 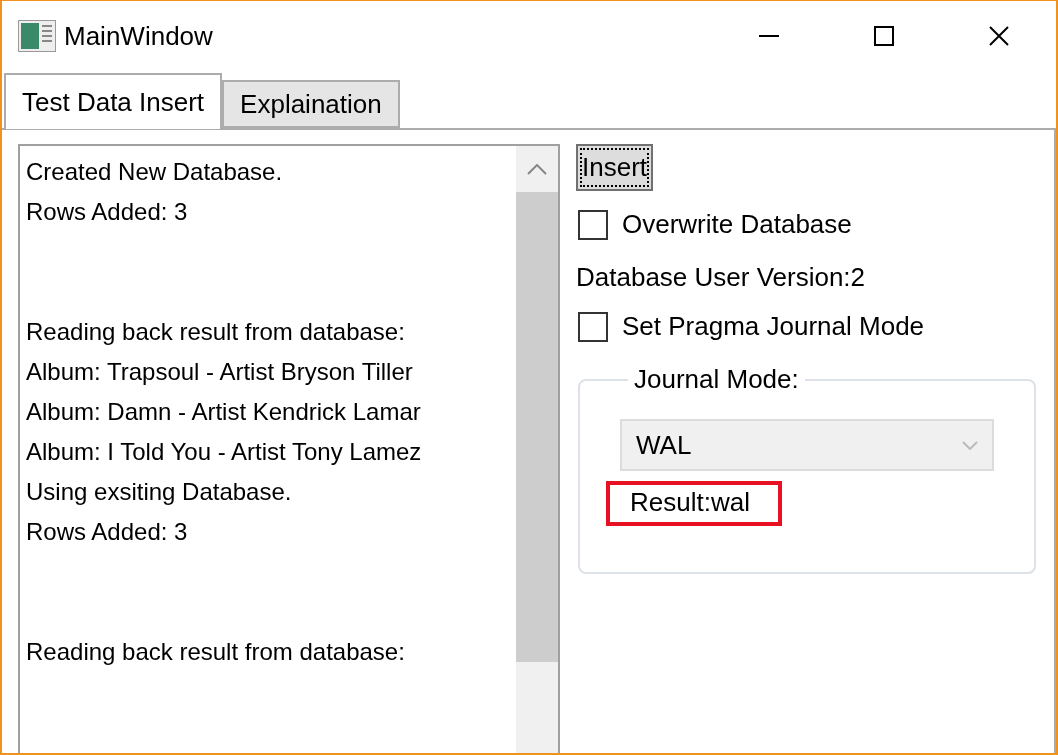 What do you see at coordinates (694, 503) in the screenshot?
I see `result-text: Result:wal` at bounding box center [694, 503].